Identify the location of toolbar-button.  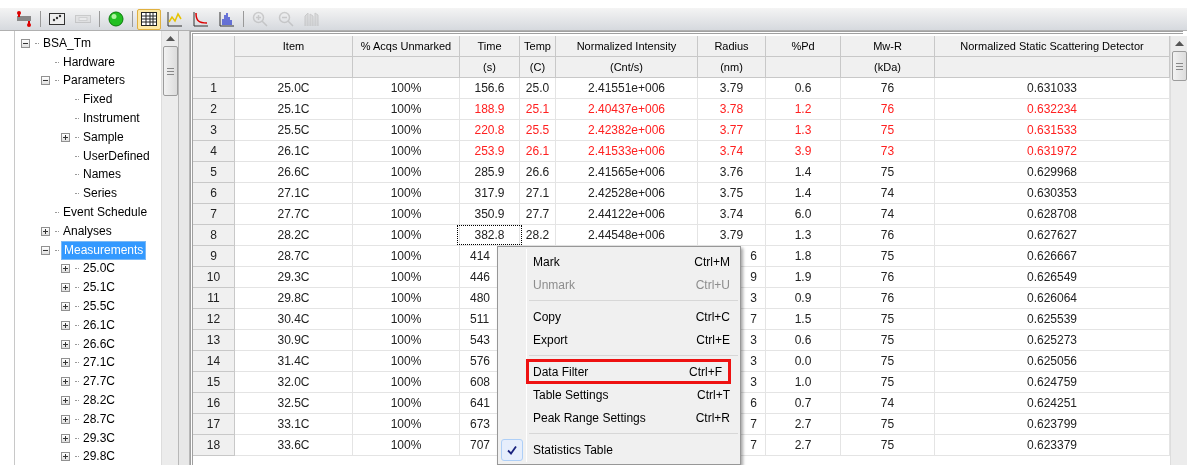
(149, 19).